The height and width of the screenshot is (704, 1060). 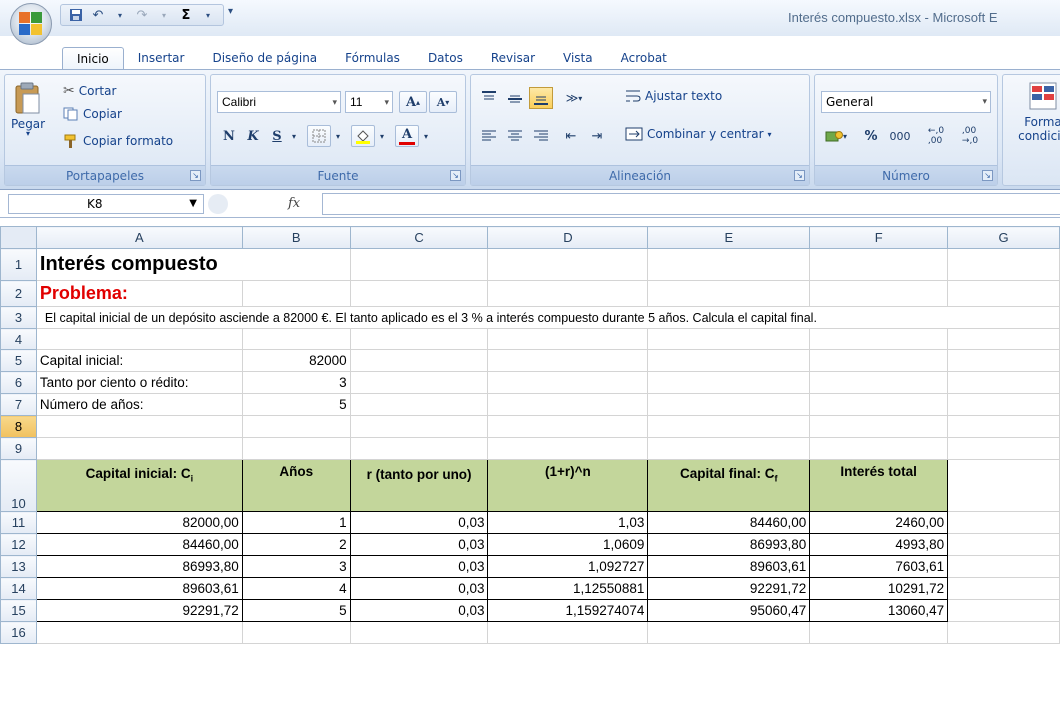 I want to click on tab-insertar: Insertar, so click(x=161, y=58).